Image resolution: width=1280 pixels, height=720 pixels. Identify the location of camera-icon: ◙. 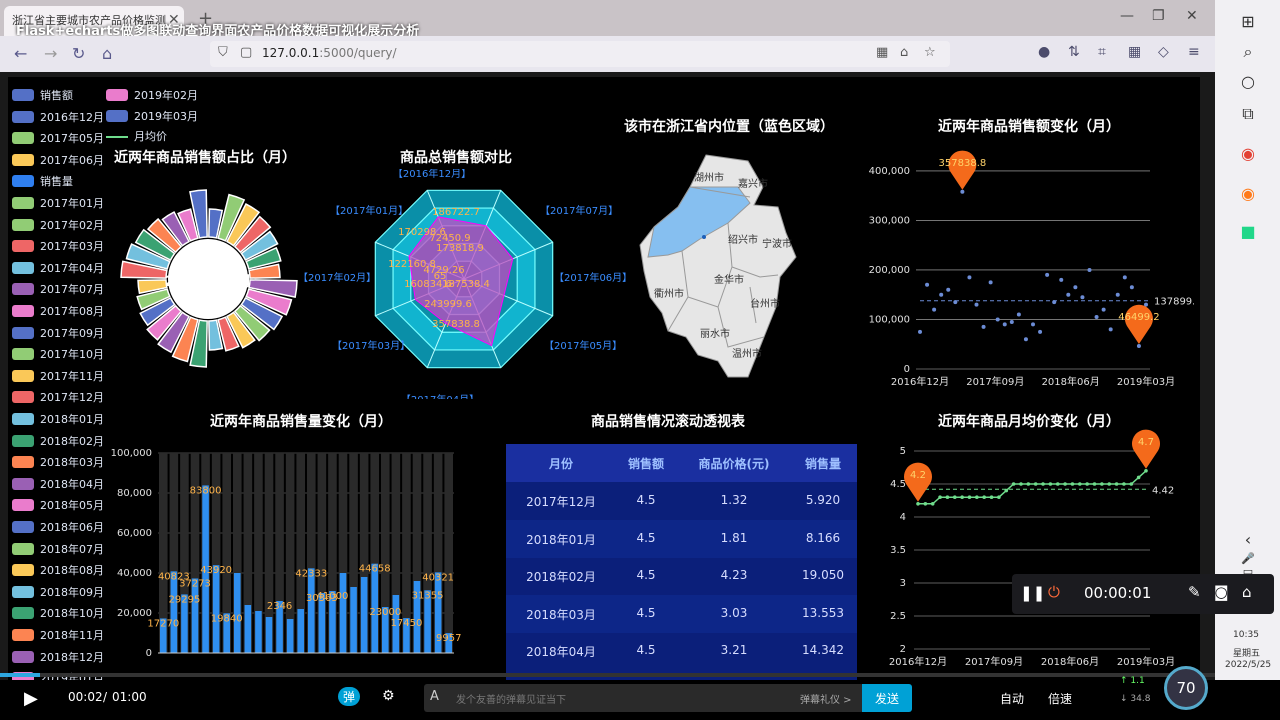
(1221, 592).